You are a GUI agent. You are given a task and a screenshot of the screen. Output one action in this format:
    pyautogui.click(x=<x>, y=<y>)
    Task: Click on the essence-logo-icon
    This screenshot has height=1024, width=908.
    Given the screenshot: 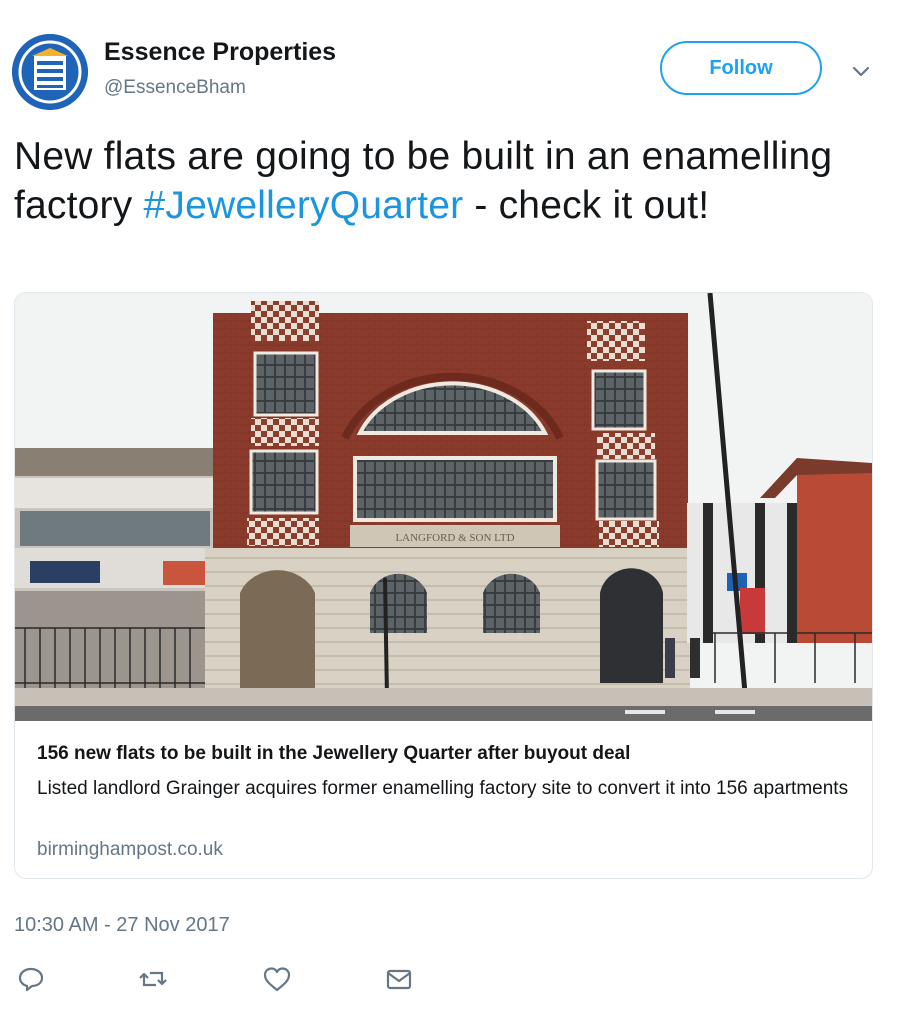 What is the action you would take?
    pyautogui.click(x=50, y=72)
    